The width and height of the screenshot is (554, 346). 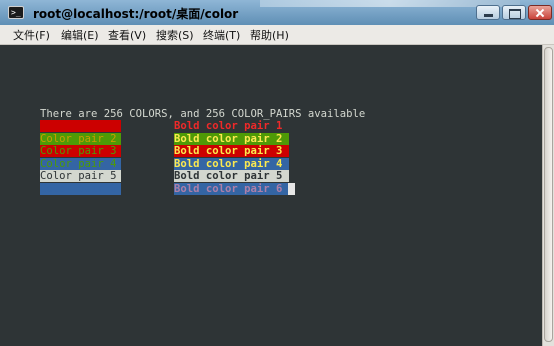 What do you see at coordinates (80, 35) in the screenshot?
I see `menu-edit: 编辑(E)` at bounding box center [80, 35].